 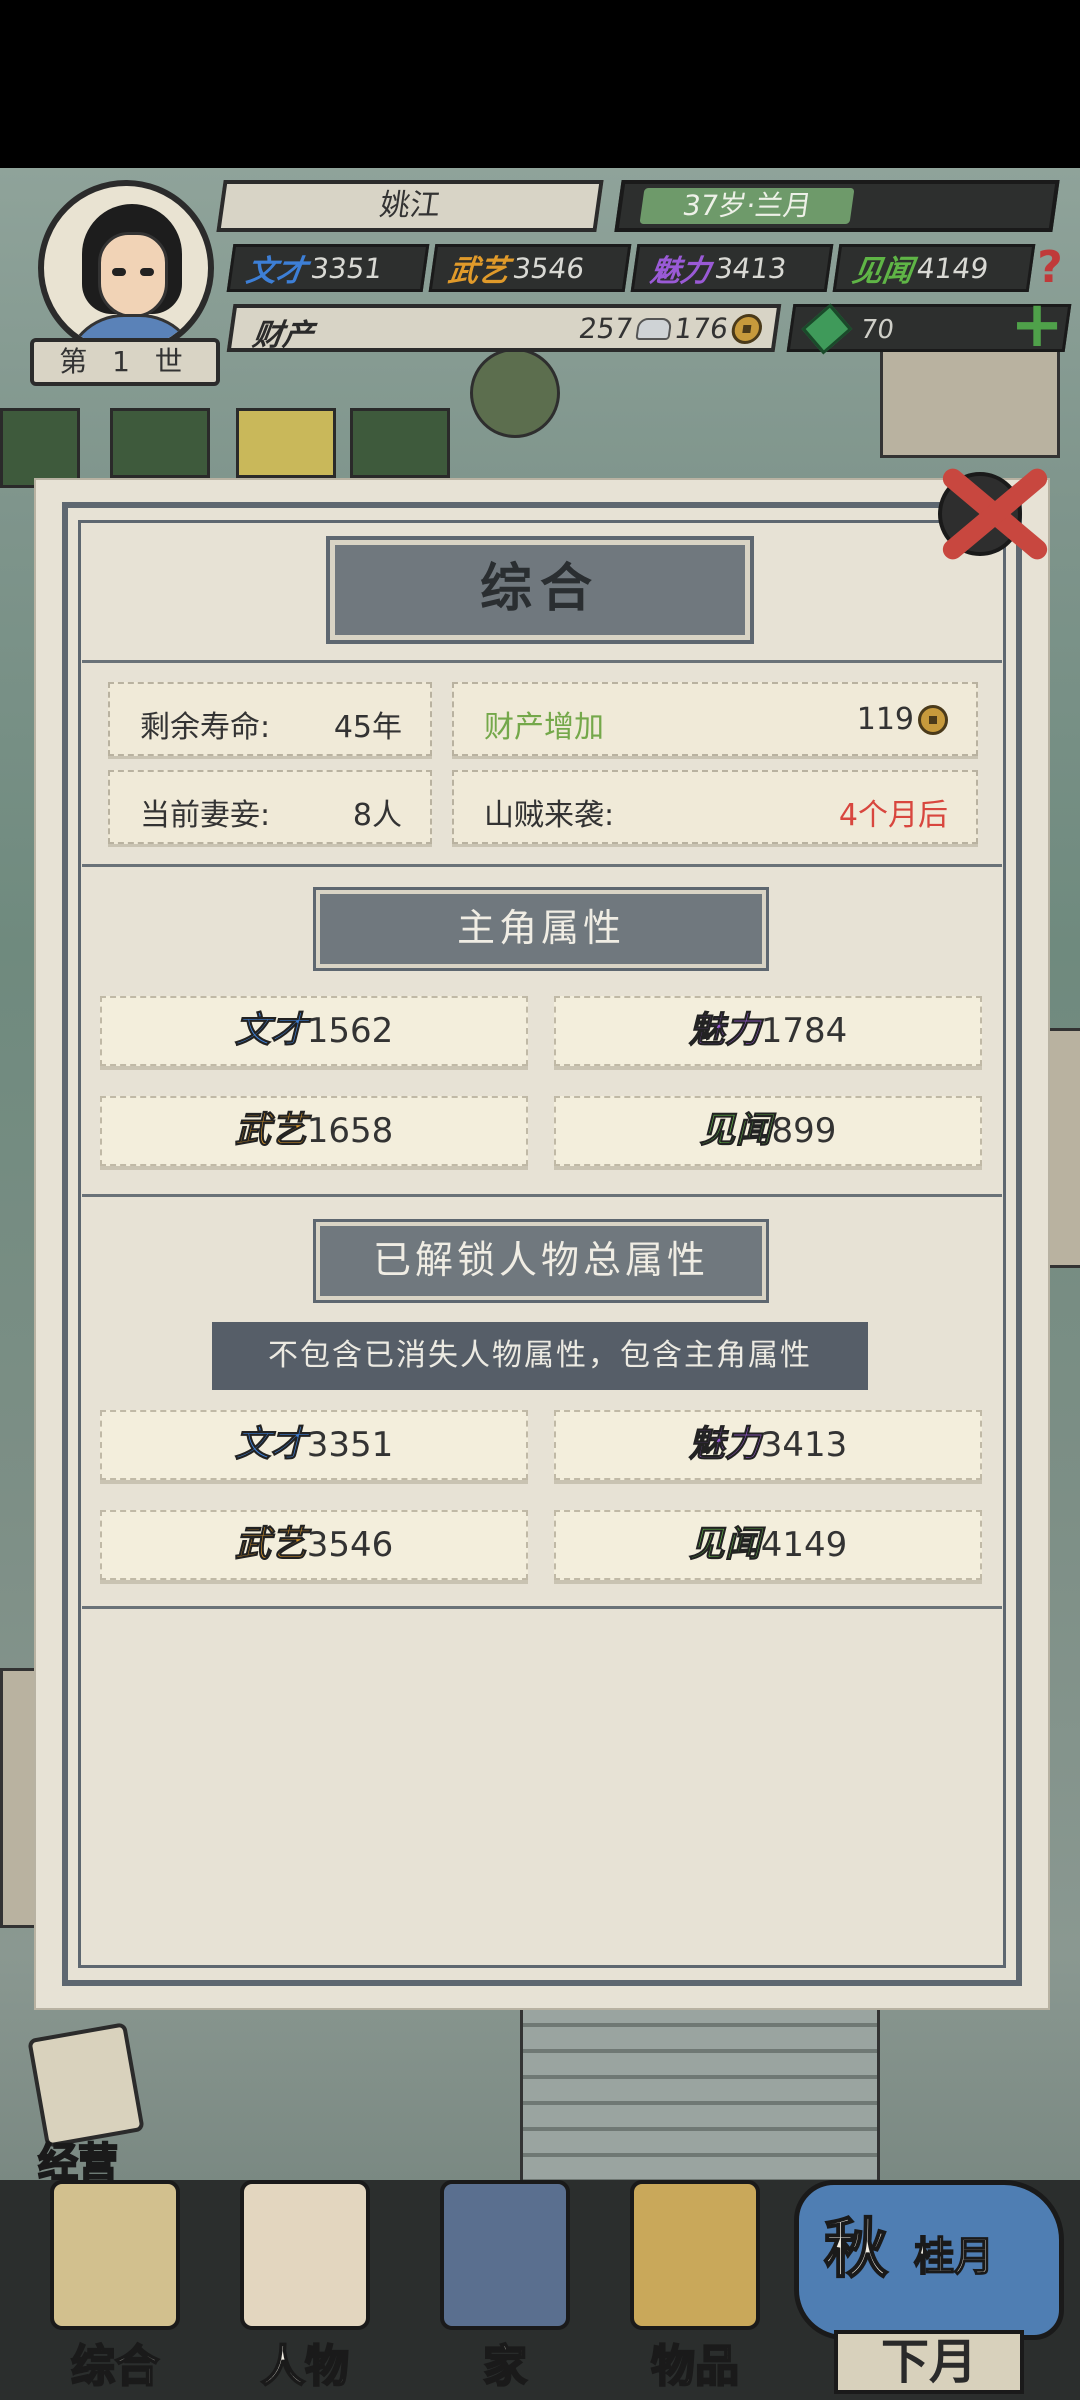 I want to click on total-attr-mei: 魅力3413, so click(x=768, y=1445).